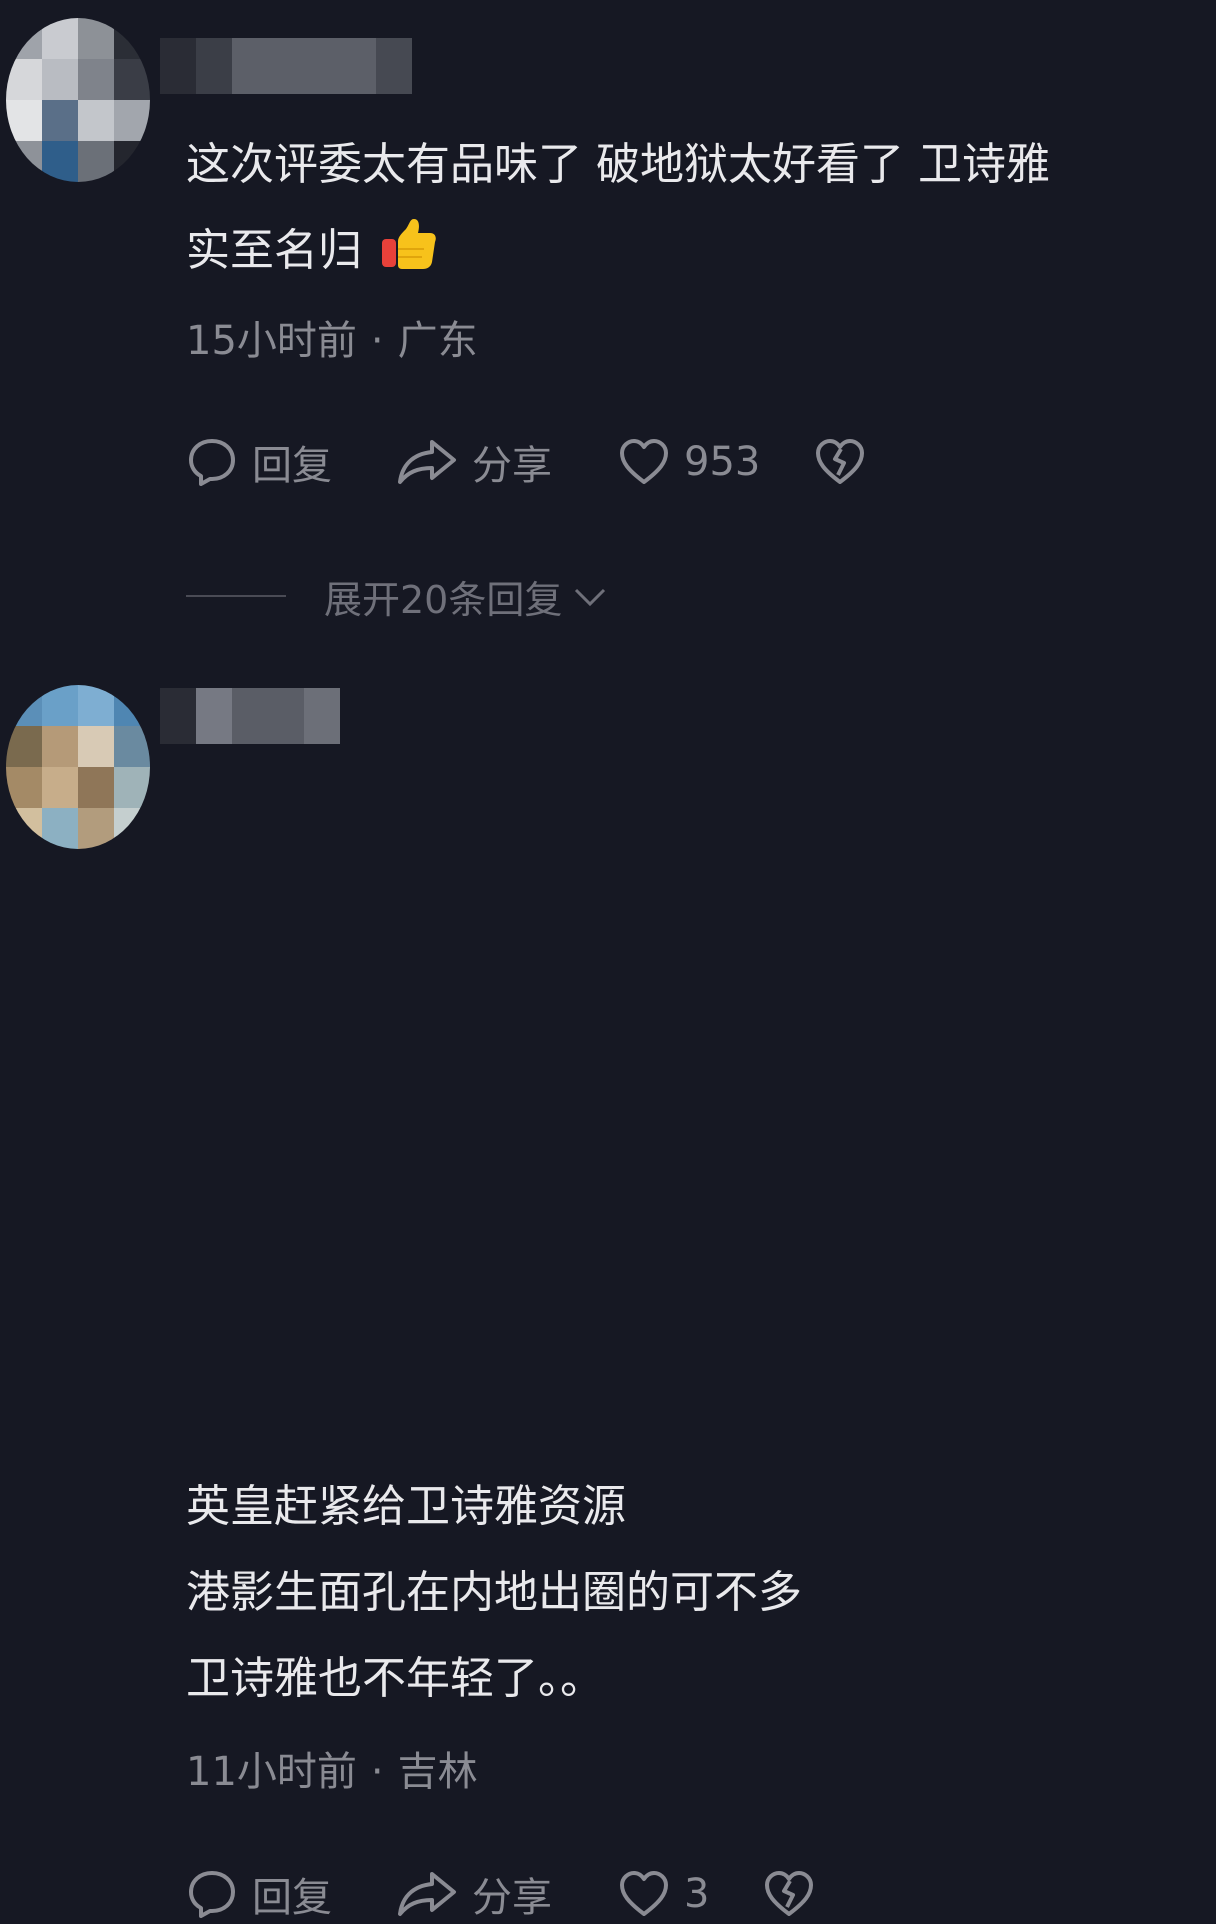 The height and width of the screenshot is (1924, 1216). Describe the element at coordinates (722, 462) in the screenshot. I see `like-count: 953` at that location.